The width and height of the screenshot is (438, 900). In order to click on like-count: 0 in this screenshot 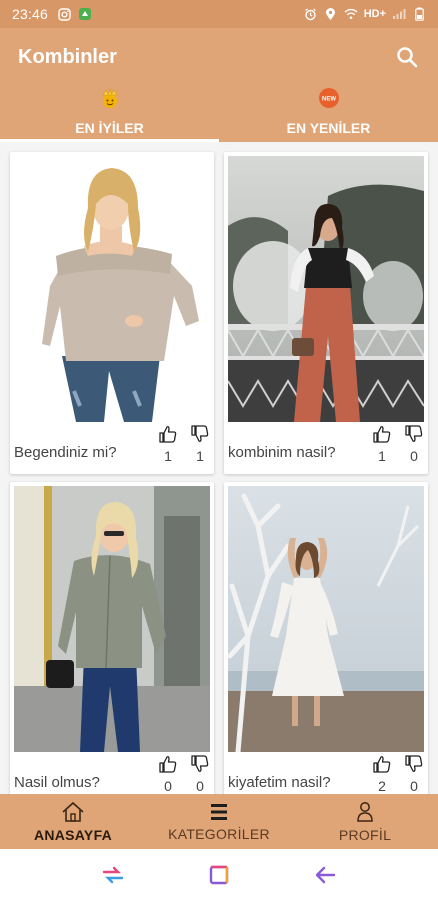, I will do `click(168, 786)`.